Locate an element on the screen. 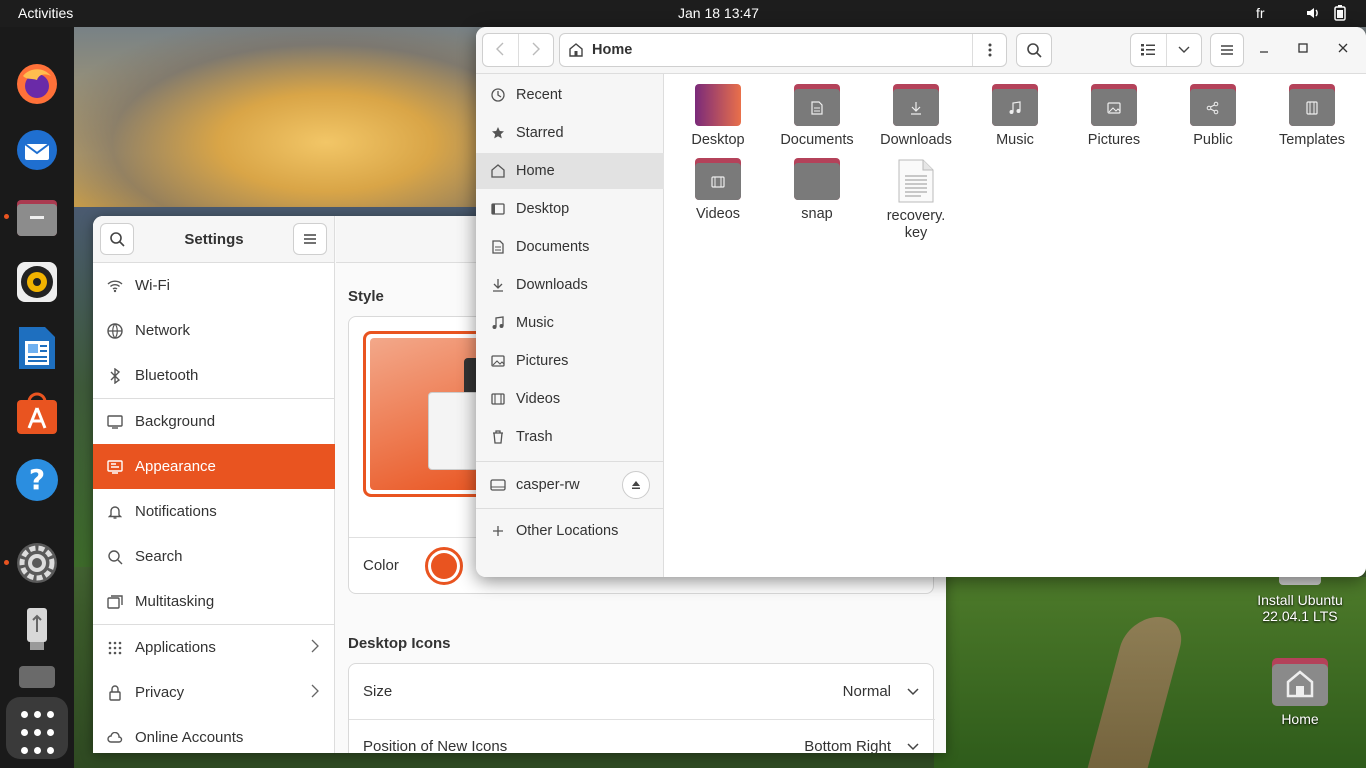 This screenshot has width=1366, height=768. settings-sidebar-header: Settings is located at coordinates (213, 239).